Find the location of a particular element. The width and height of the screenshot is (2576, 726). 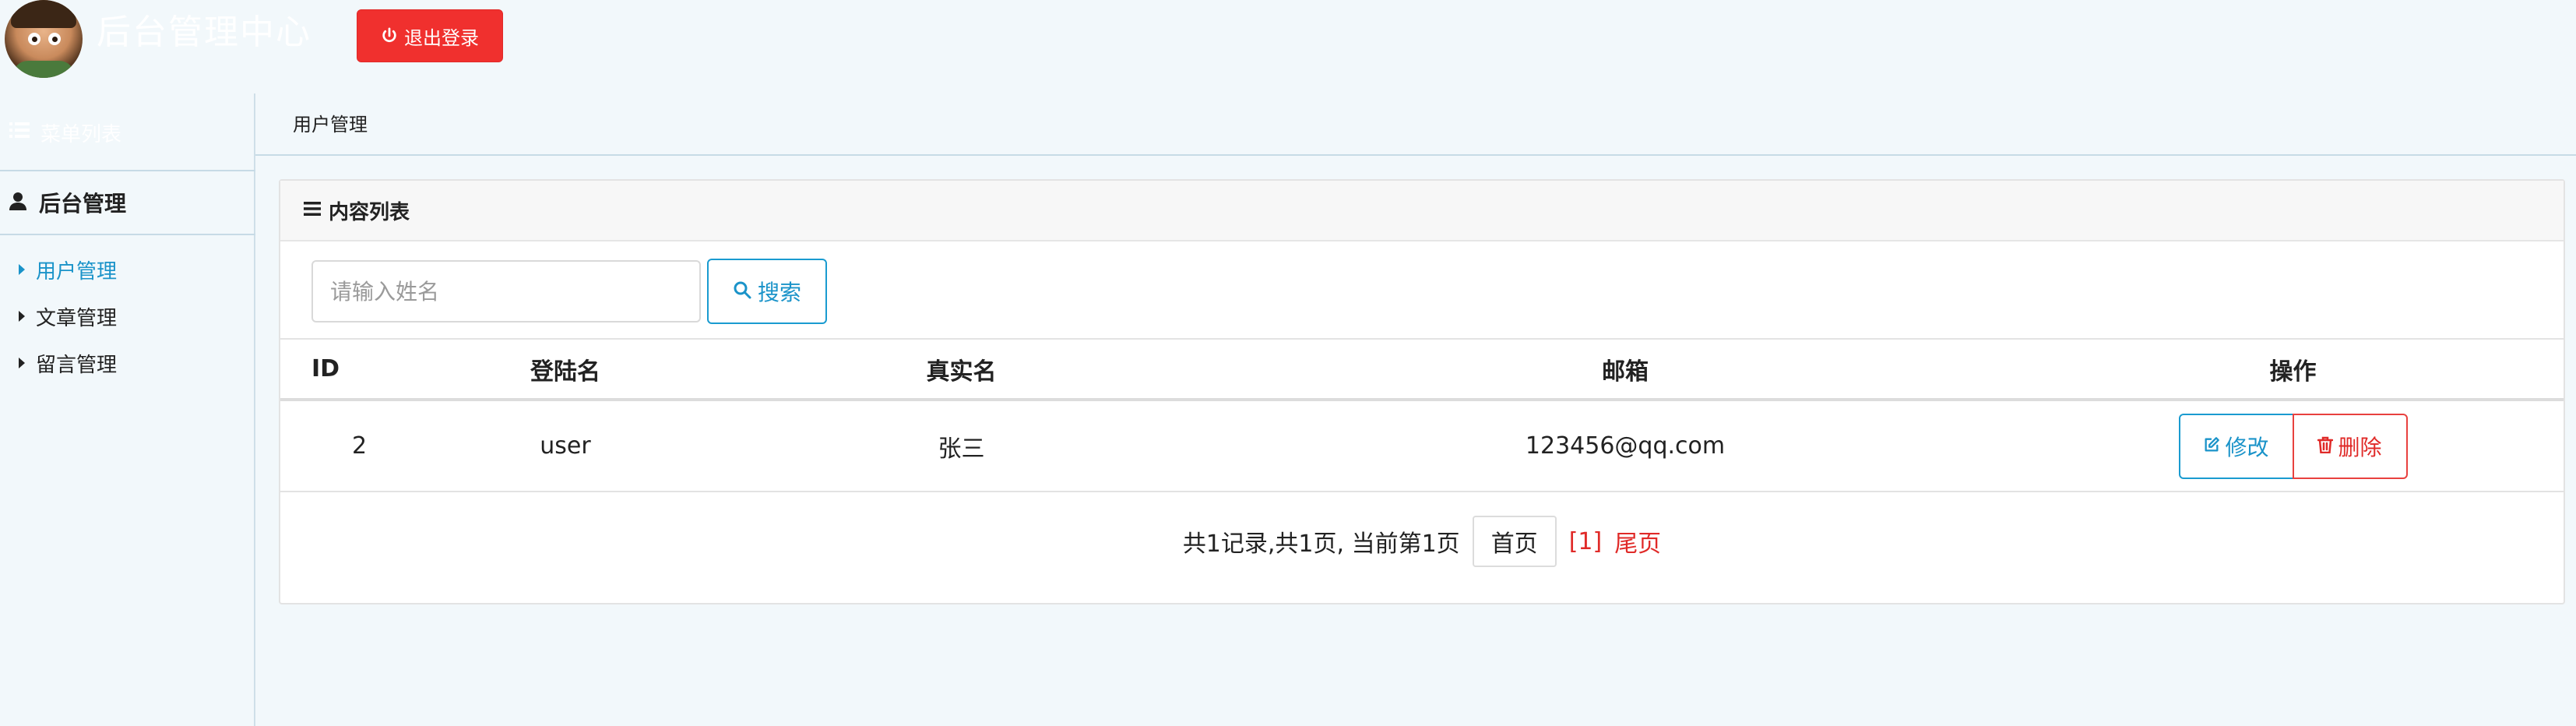

cell-realname: 张三 is located at coordinates (961, 446).